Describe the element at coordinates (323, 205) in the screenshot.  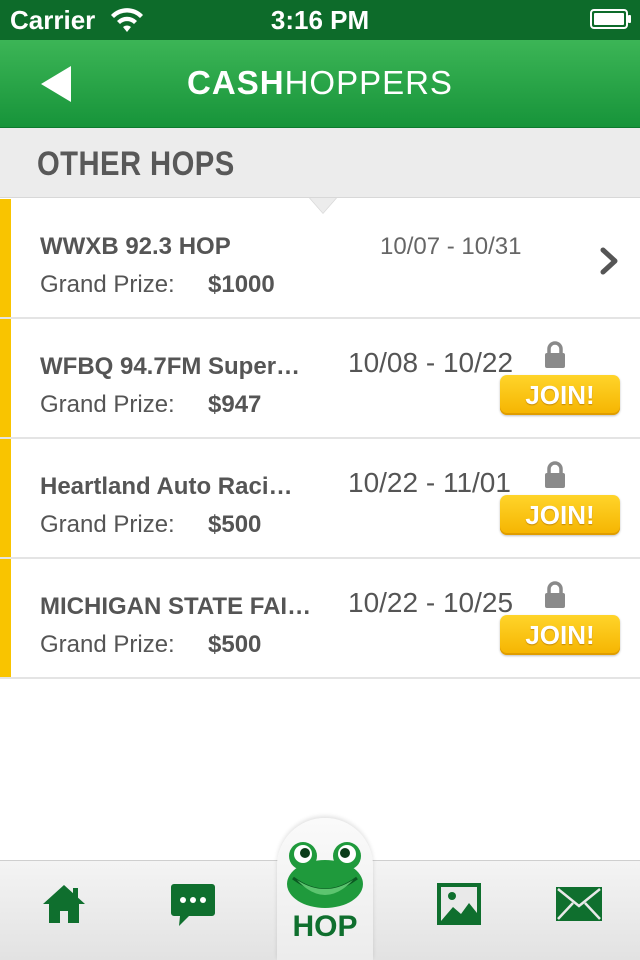
I see `section-notch` at that location.